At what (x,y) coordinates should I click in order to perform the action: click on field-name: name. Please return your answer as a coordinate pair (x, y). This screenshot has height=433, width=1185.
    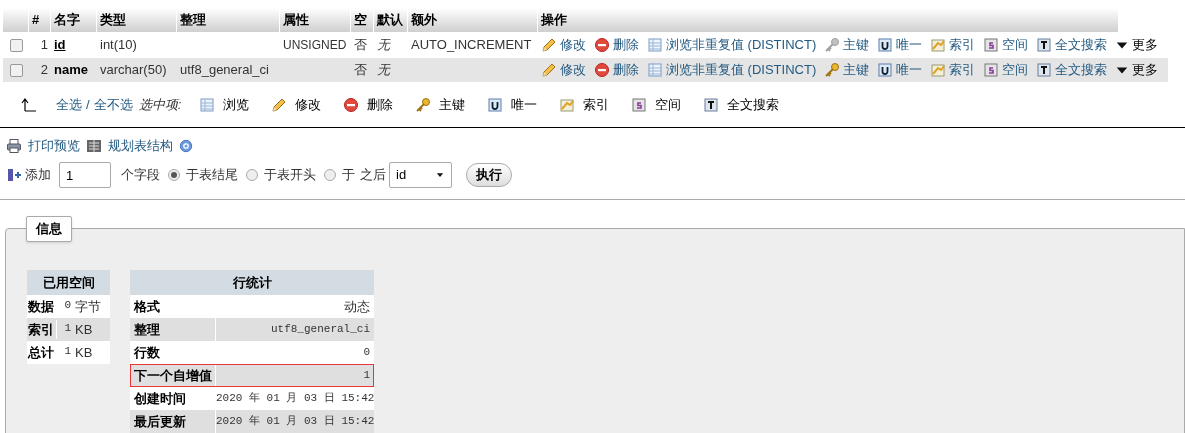
    Looking at the image, I should click on (71, 70).